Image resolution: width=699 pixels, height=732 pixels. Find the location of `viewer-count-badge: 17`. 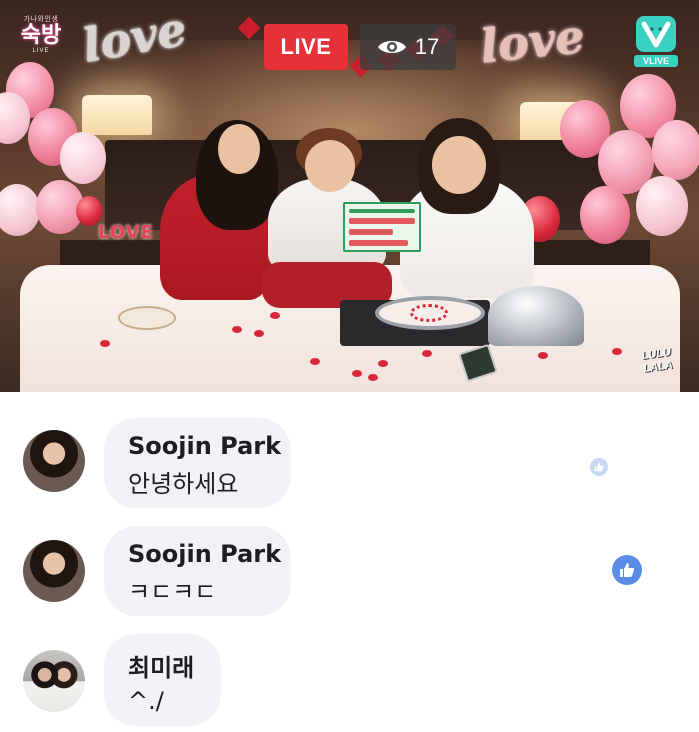

viewer-count-badge: 17 is located at coordinates (408, 47).